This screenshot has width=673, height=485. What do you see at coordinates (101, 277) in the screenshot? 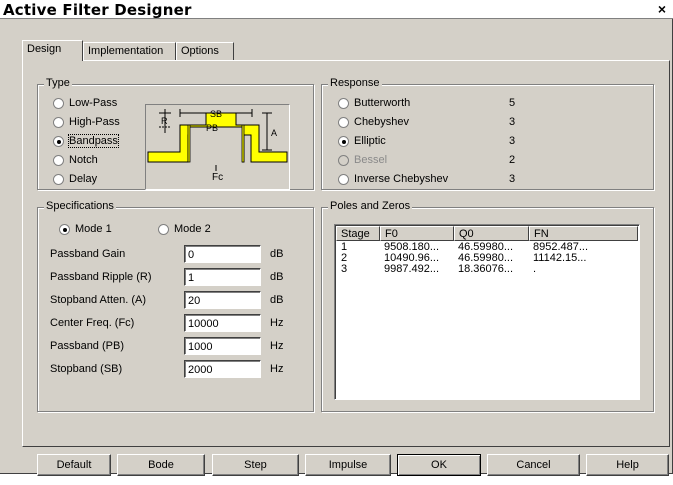
I see `passband-ripple-label: Passband Ripple (R)` at bounding box center [101, 277].